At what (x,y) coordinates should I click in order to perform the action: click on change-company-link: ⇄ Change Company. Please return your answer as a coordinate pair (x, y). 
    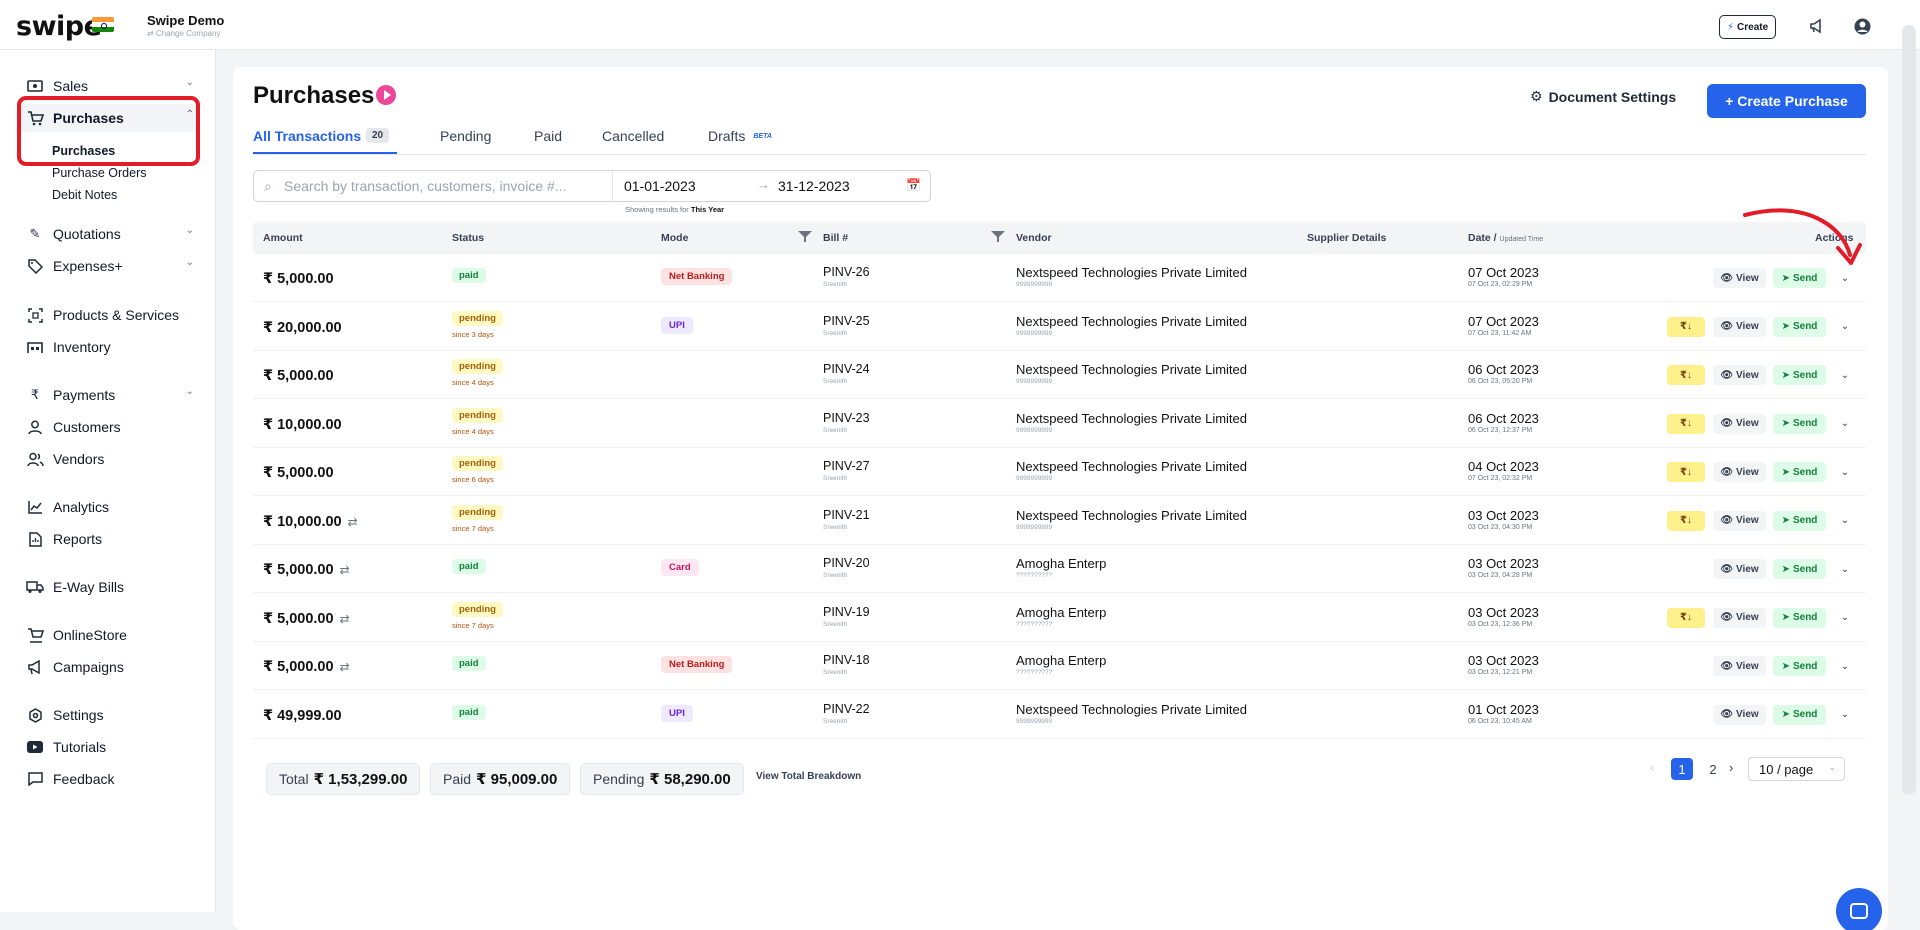
    Looking at the image, I should click on (185, 33).